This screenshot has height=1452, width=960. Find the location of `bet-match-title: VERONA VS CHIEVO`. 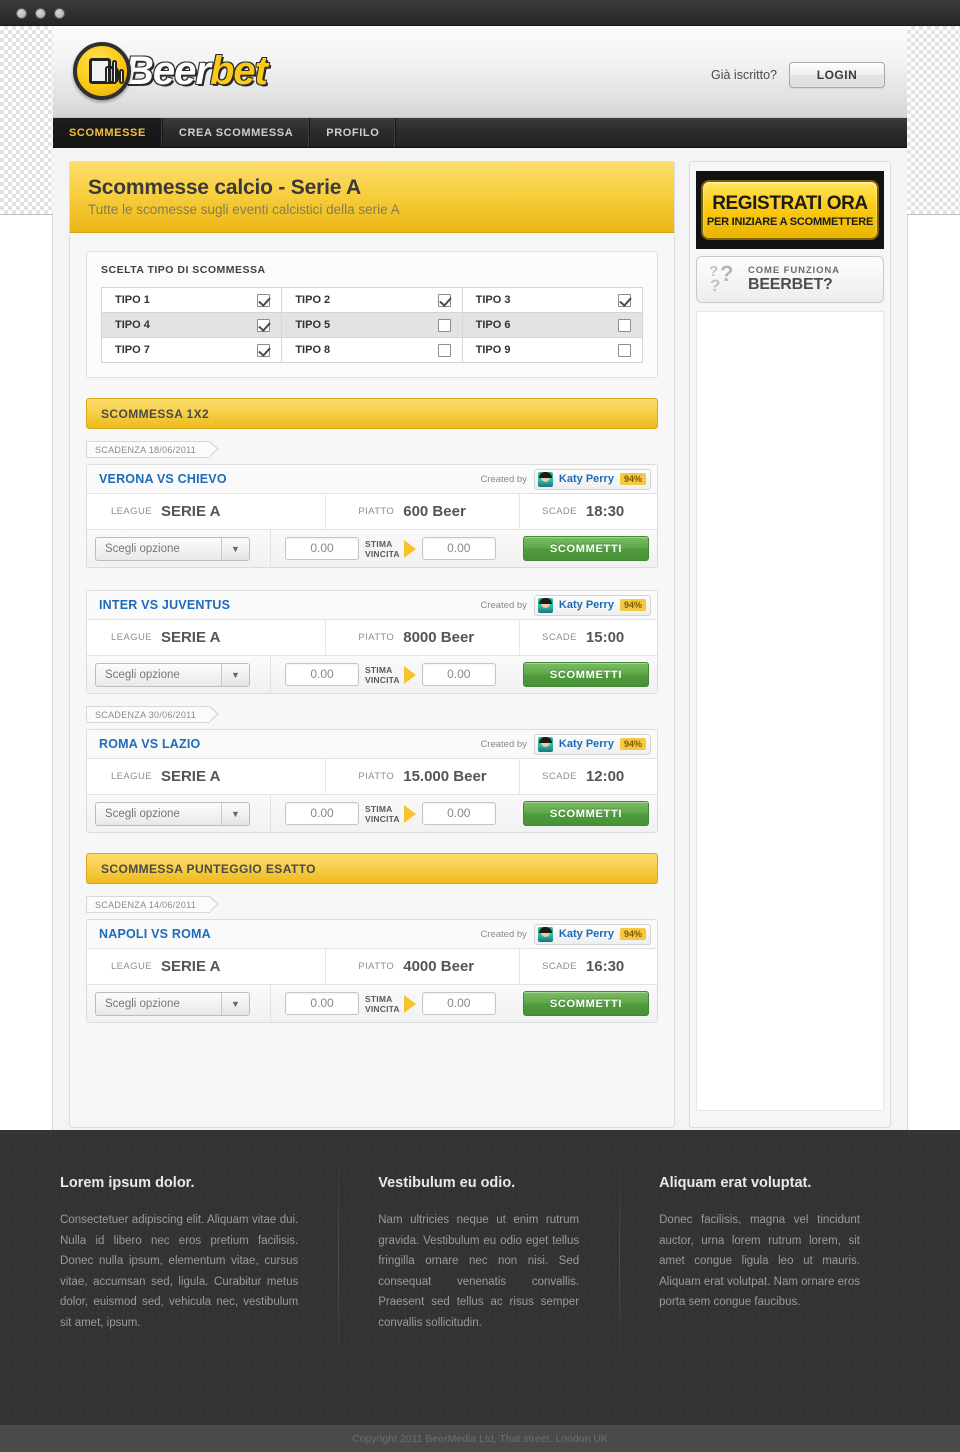

bet-match-title: VERONA VS CHIEVO is located at coordinates (163, 479).